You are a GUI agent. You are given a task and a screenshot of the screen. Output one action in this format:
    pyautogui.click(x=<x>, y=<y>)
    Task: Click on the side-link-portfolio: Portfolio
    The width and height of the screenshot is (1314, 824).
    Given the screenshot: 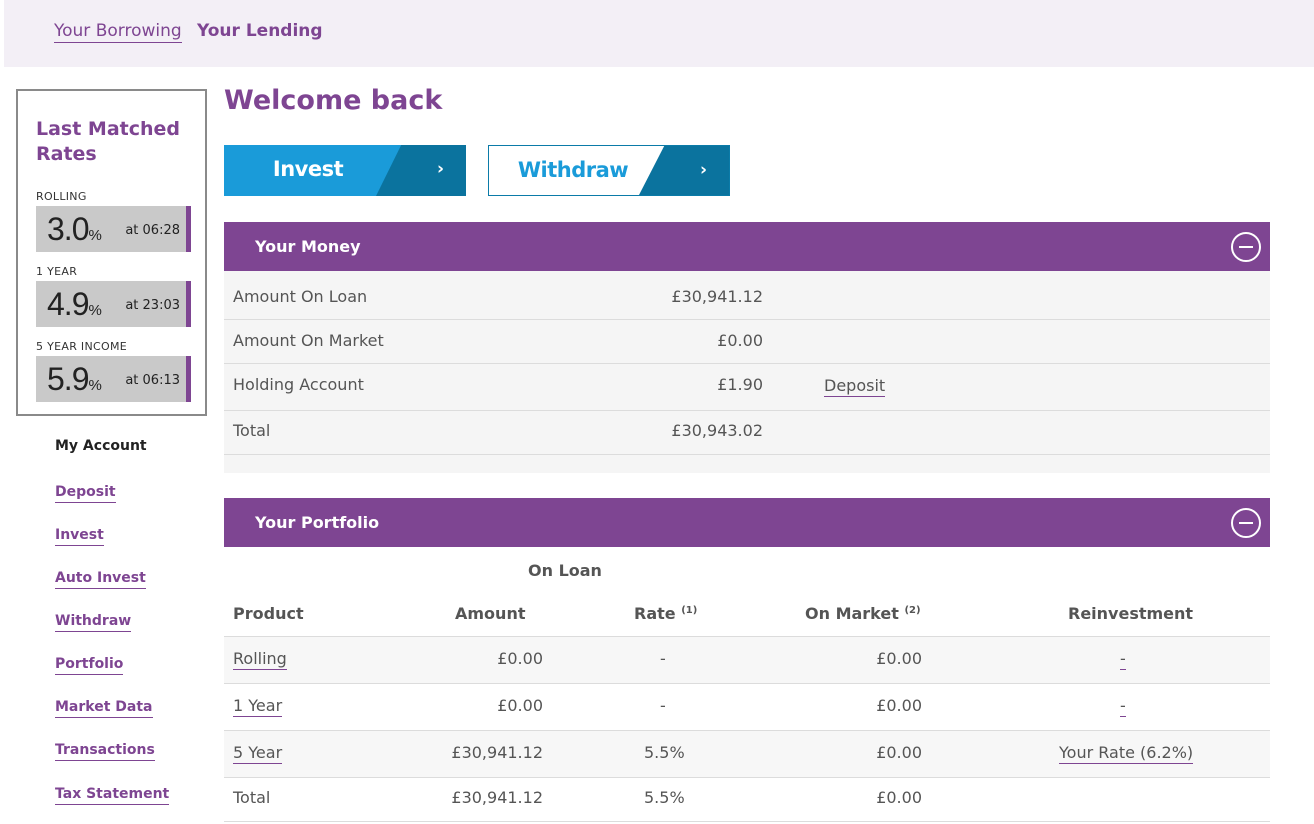 What is the action you would take?
    pyautogui.click(x=89, y=665)
    